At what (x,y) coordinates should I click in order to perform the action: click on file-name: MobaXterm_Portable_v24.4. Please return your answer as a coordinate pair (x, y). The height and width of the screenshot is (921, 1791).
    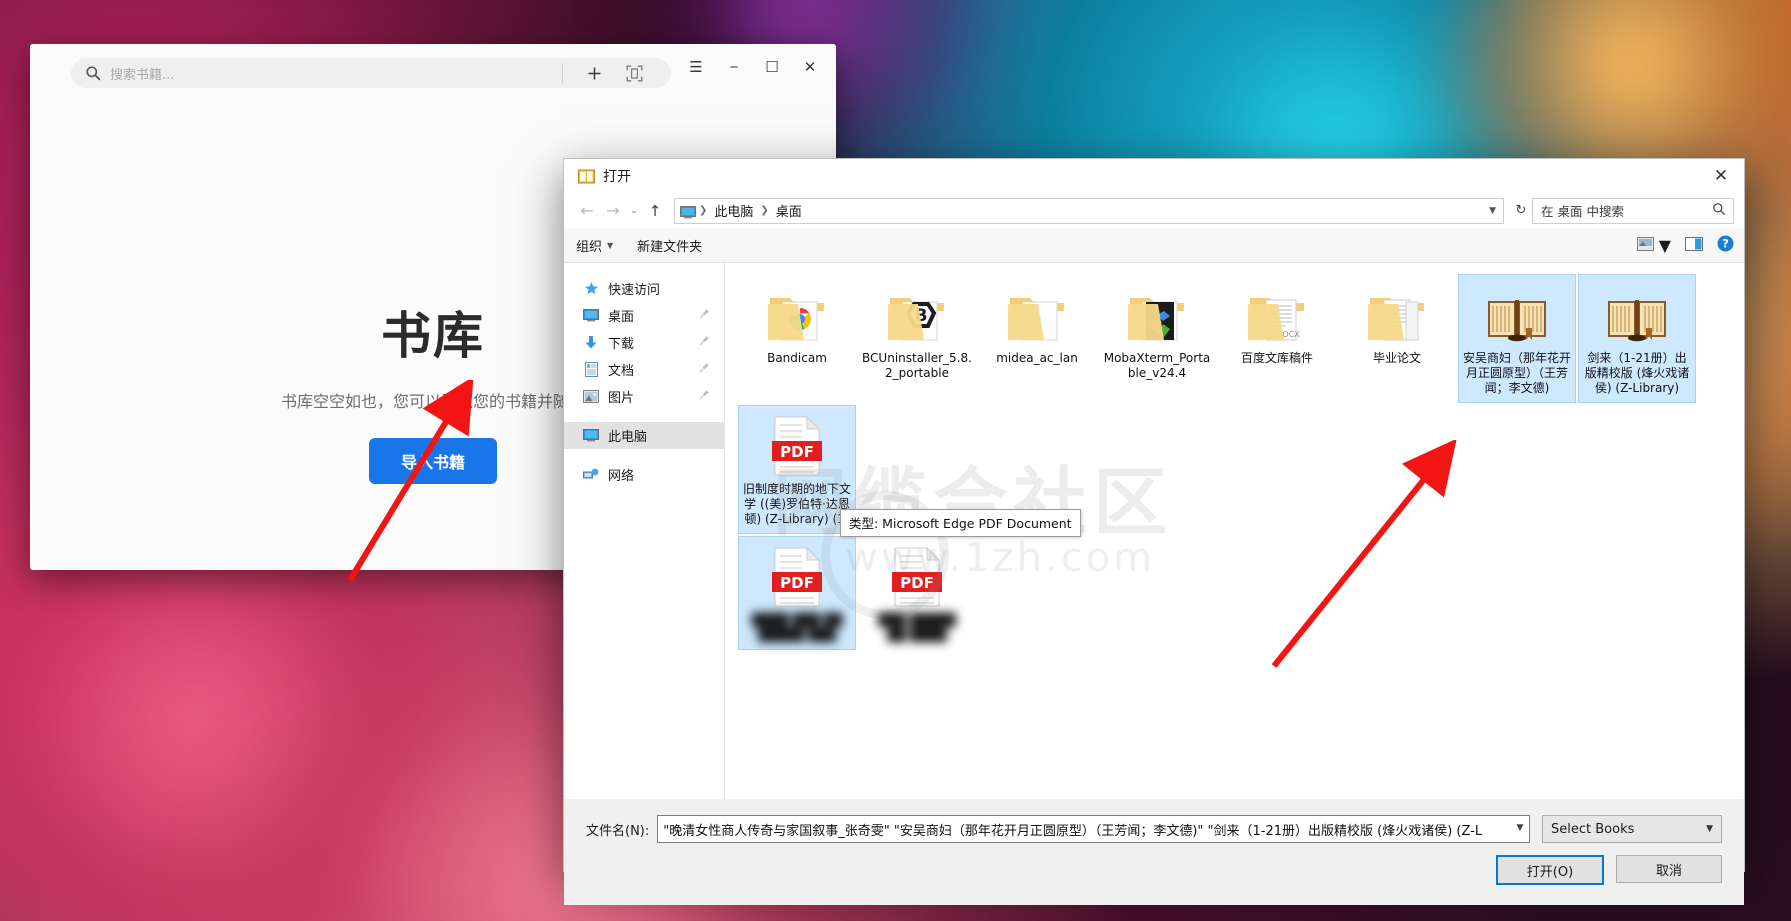
    Looking at the image, I should click on (1157, 365).